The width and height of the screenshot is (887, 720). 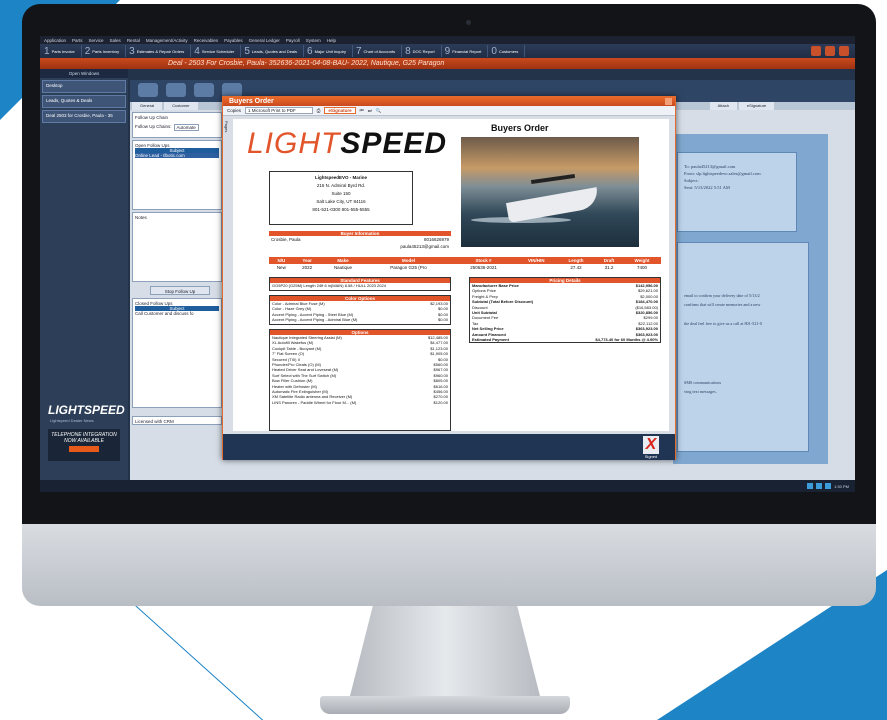 What do you see at coordinates (756, 106) in the screenshot?
I see `tab-esignature: eSignature` at bounding box center [756, 106].